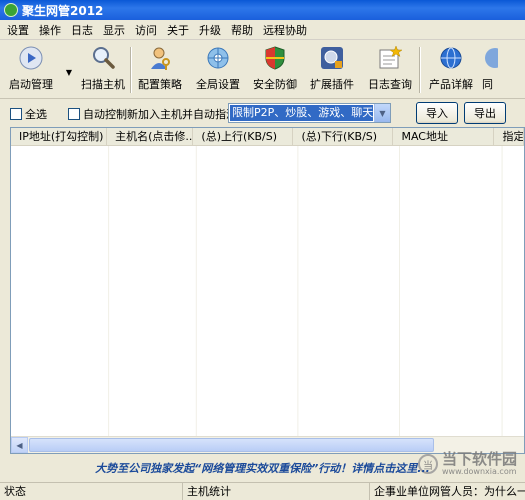  Describe the element at coordinates (343, 137) in the screenshot. I see `column-download: (总)下行(KB/S)` at that location.